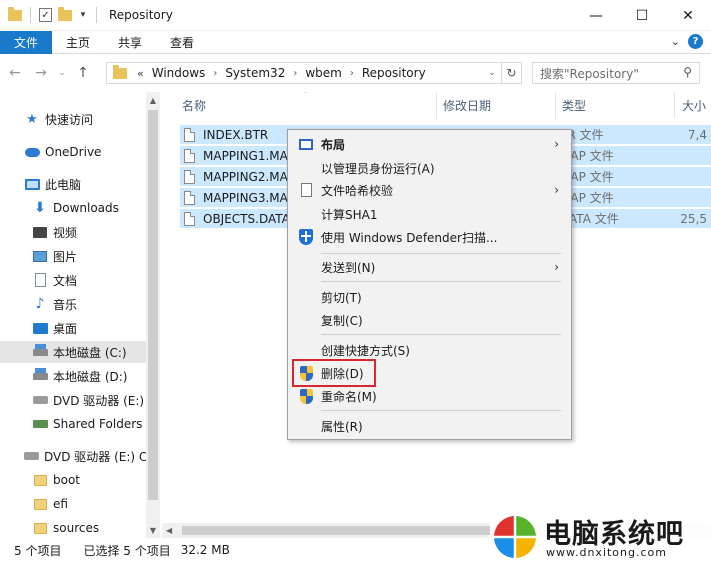 The height and width of the screenshot is (562, 711). I want to click on sidebar-item-quick-access: ★ 快速访问, so click(73, 119).